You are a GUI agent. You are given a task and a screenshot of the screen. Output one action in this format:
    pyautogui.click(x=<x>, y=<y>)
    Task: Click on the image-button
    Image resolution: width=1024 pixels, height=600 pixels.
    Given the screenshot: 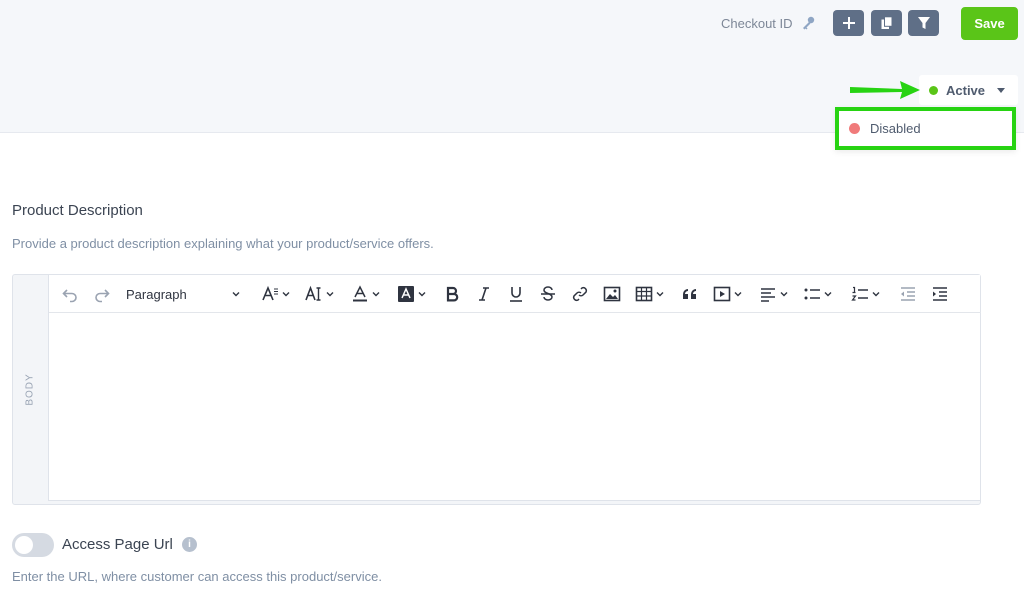 What is the action you would take?
    pyautogui.click(x=612, y=294)
    